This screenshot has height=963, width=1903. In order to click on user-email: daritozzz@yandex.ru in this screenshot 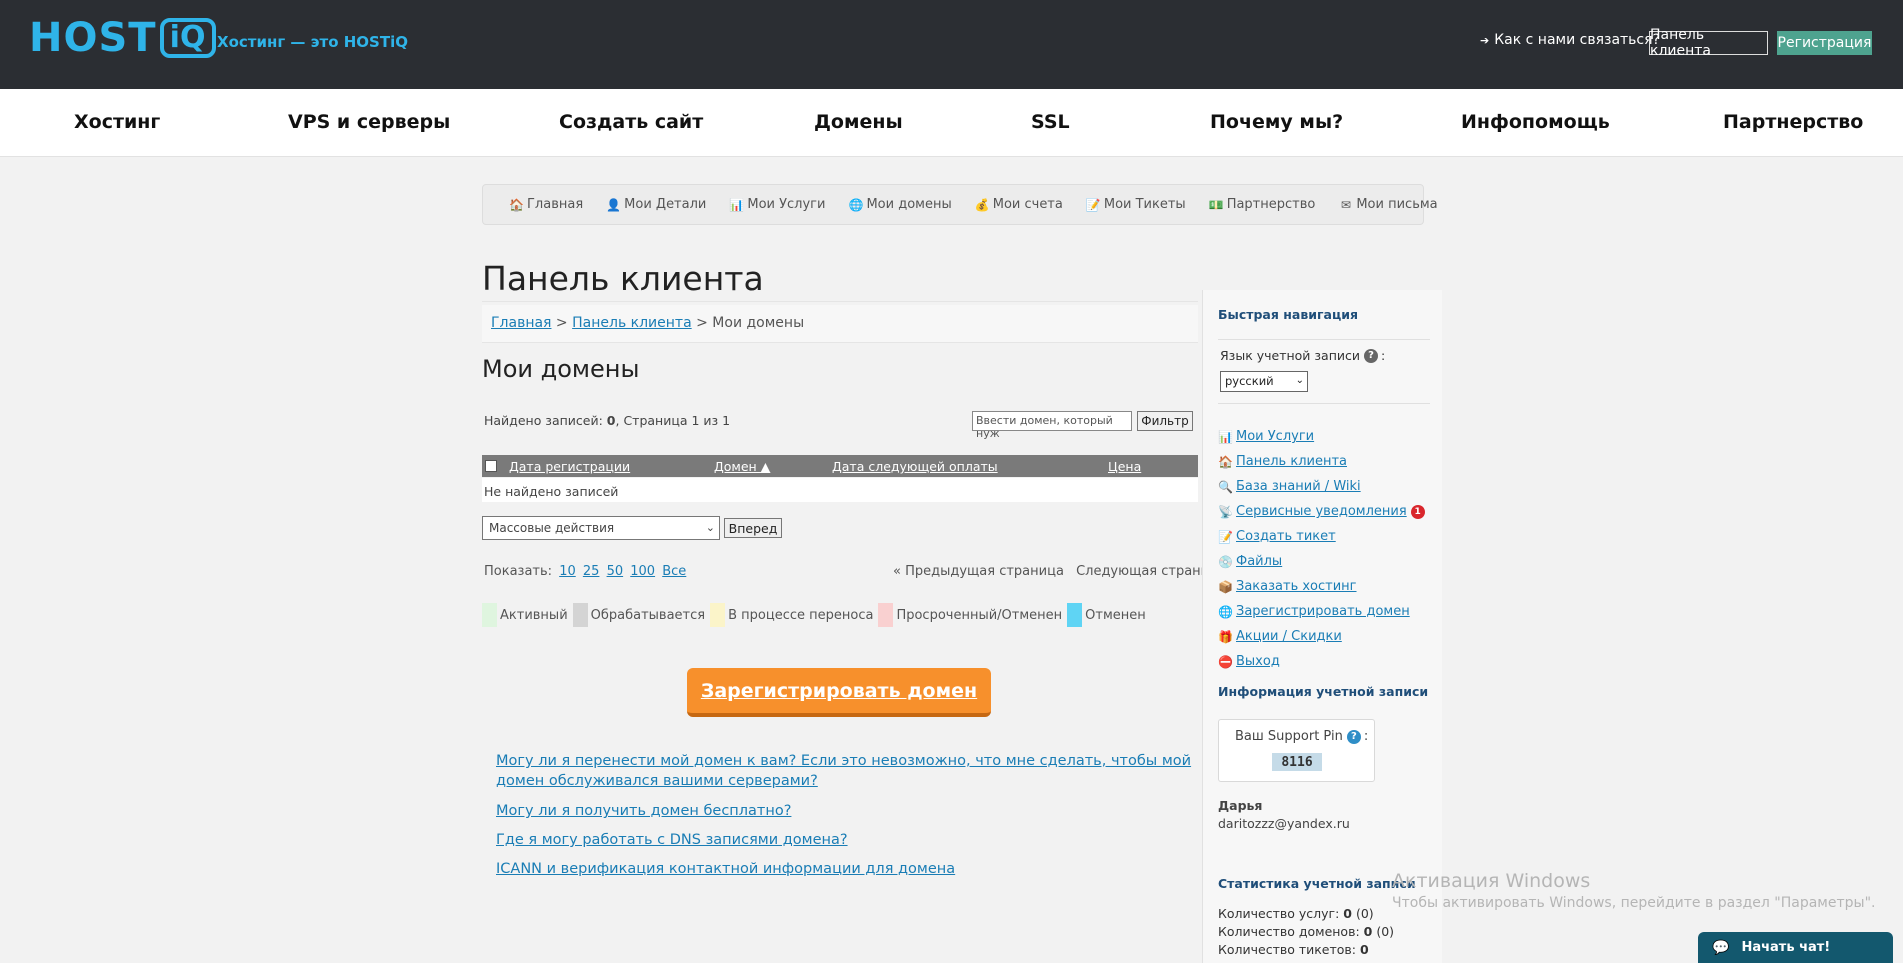, I will do `click(1284, 823)`.